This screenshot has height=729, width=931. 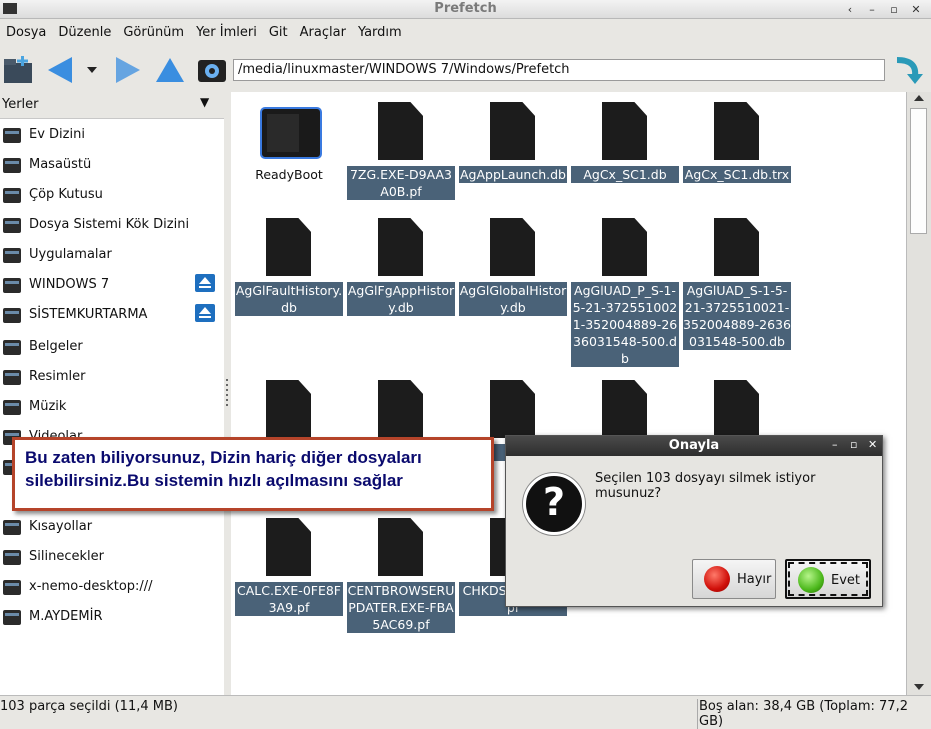 I want to click on sidebar-item-label: Belgeler, so click(x=56, y=346).